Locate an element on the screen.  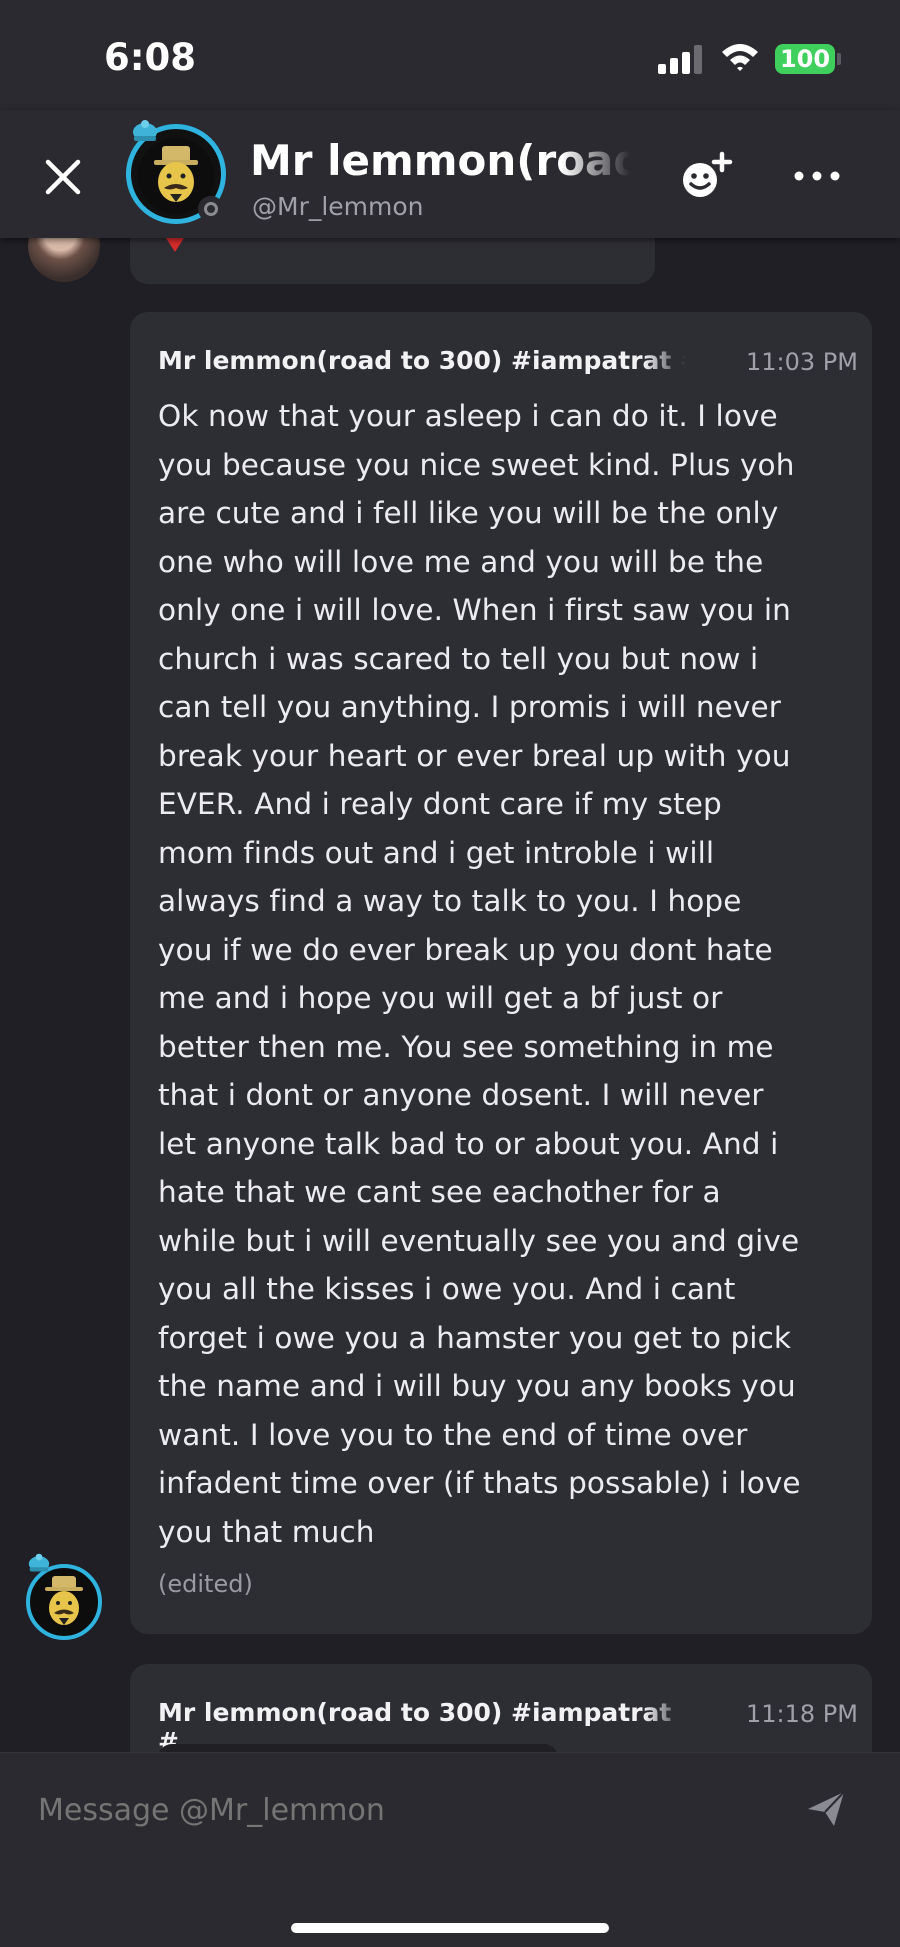
message-line: you all the kisses i owe you. And i cant is located at coordinates (447, 1289).